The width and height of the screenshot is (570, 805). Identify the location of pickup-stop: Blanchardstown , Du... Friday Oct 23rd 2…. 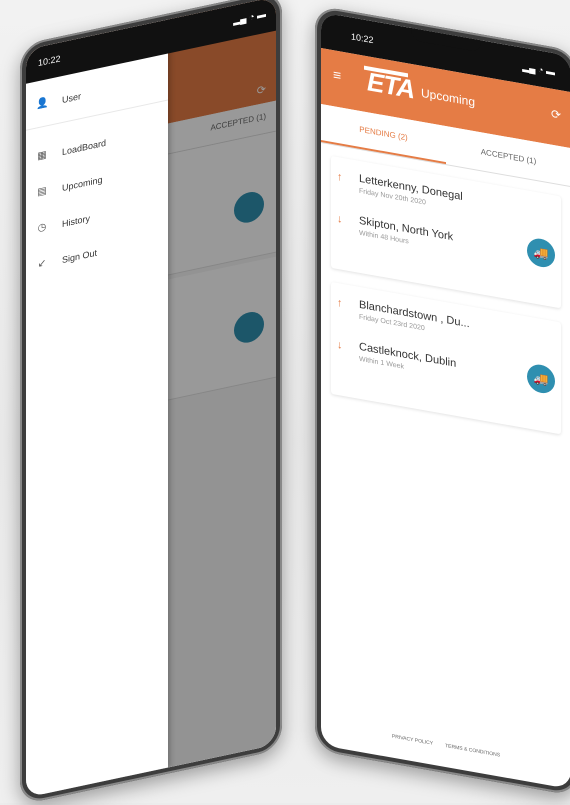
(414, 320).